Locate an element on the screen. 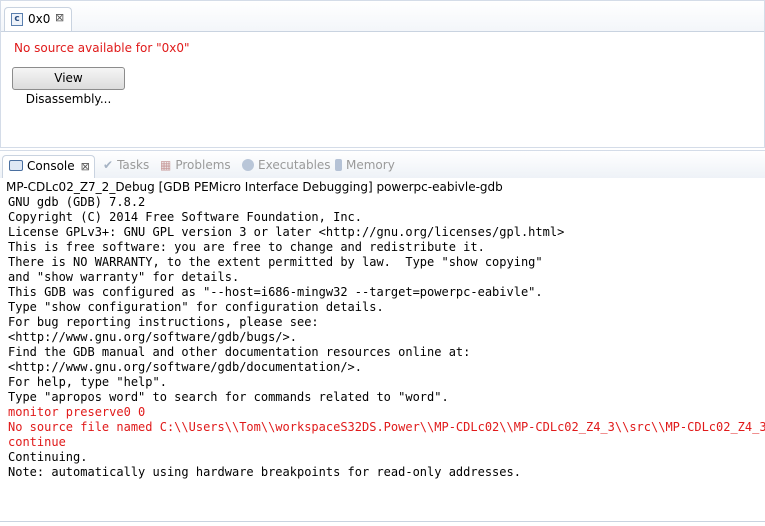 The width and height of the screenshot is (765, 526). tab-problems-label: Problems is located at coordinates (203, 165).